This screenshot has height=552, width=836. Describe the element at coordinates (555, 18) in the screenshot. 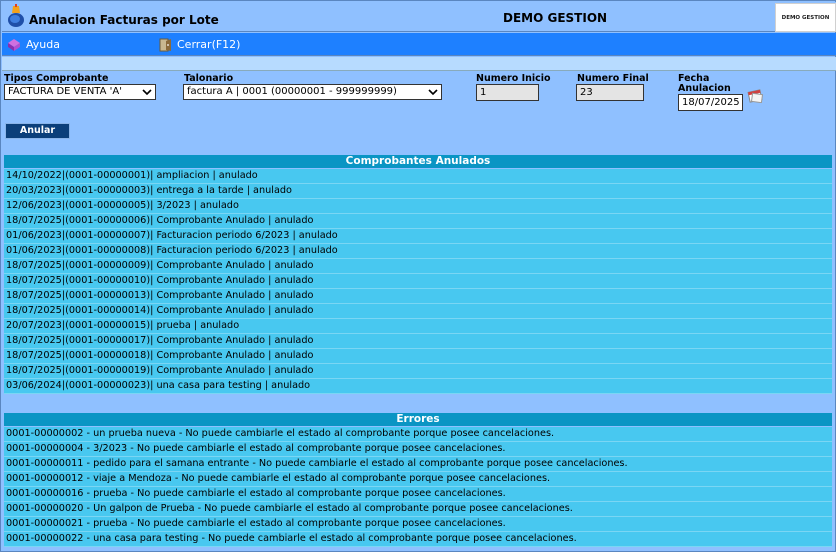

I see `company-name: DEMO GESTION` at that location.